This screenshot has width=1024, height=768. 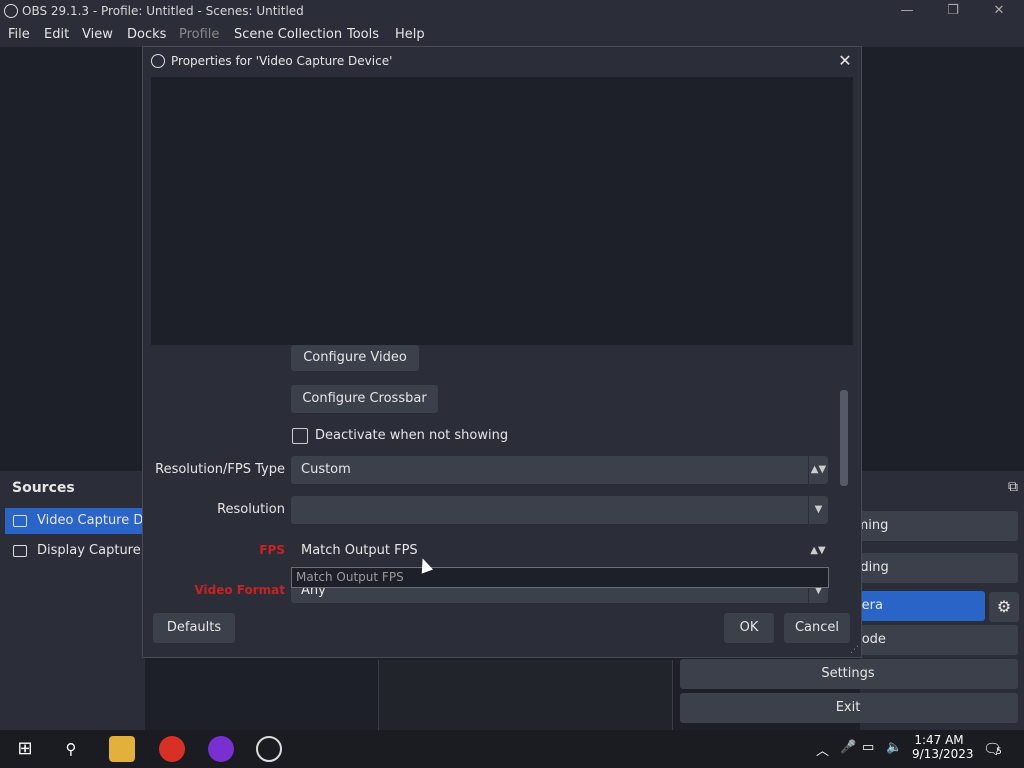 I want to click on video-format-label: Video Format, so click(x=239, y=590).